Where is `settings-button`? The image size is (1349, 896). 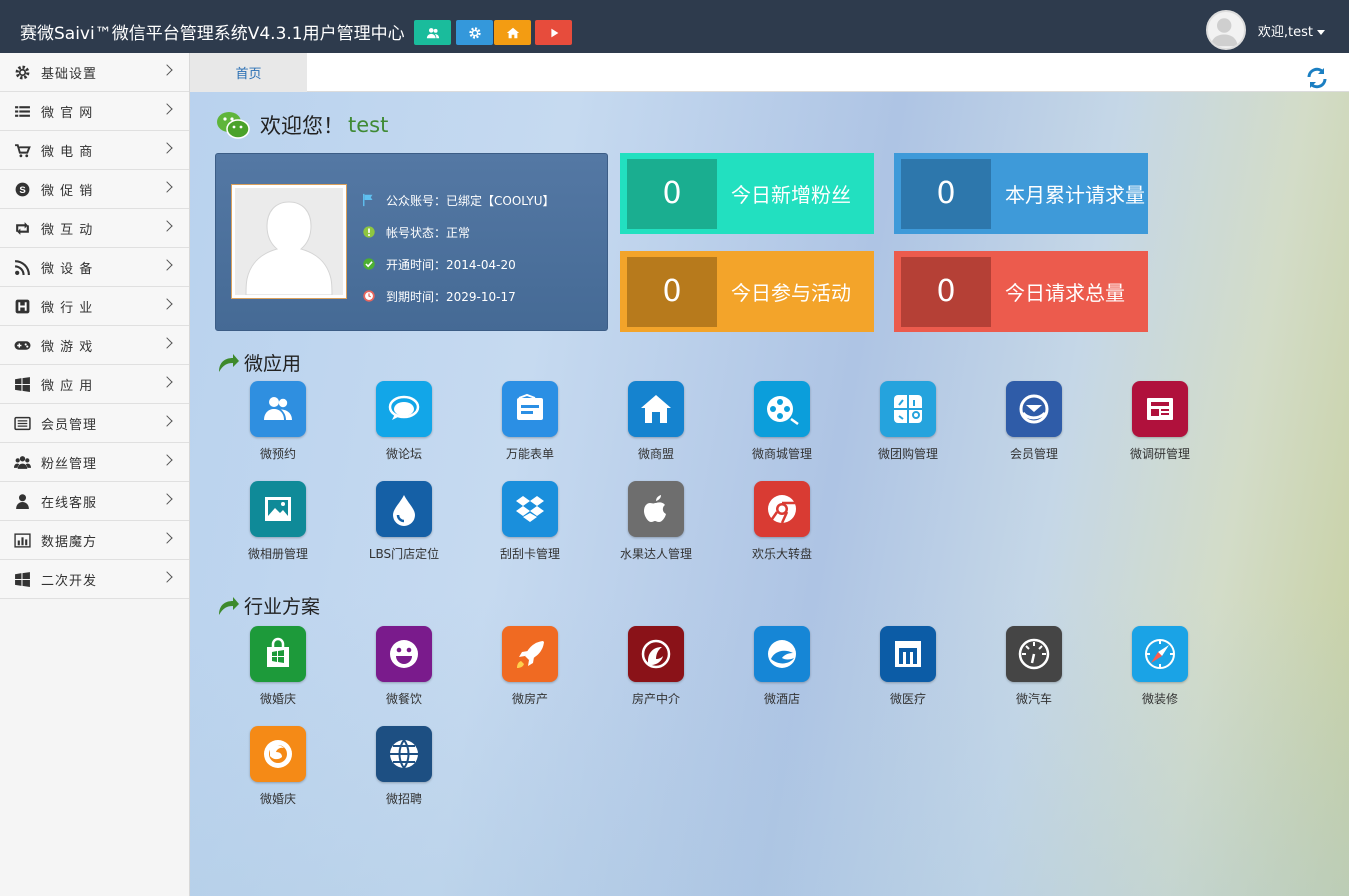 settings-button is located at coordinates (474, 32).